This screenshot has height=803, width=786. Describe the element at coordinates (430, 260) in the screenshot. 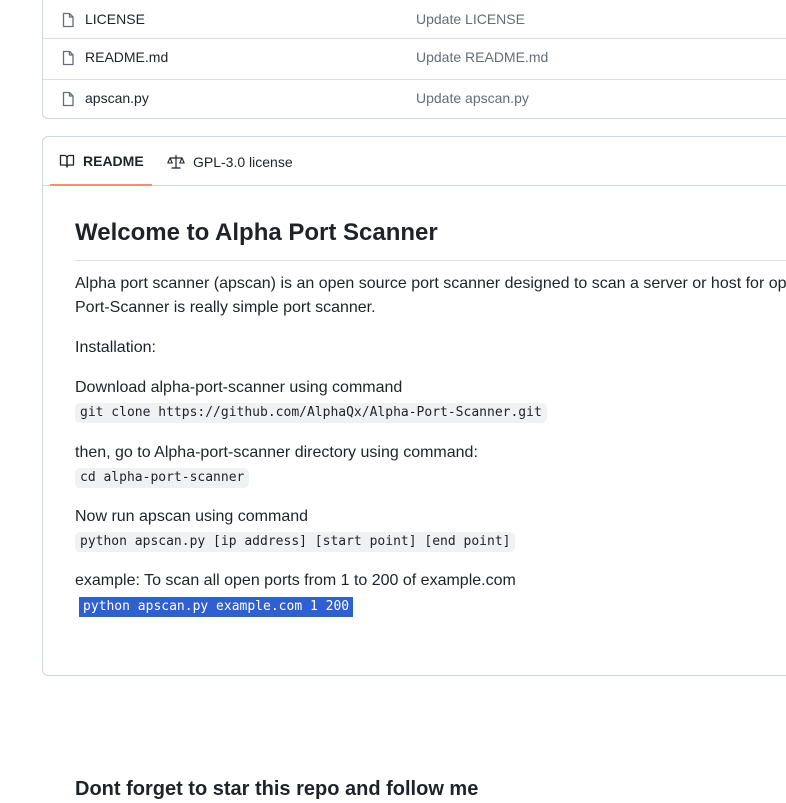

I see `title-divider` at that location.